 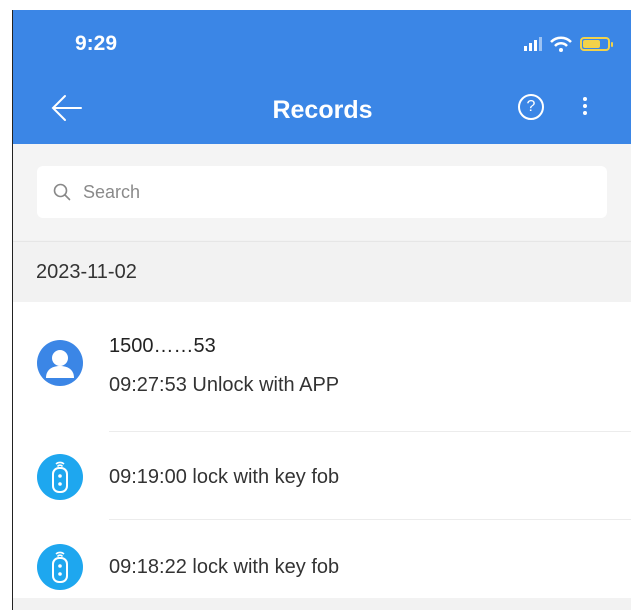 I want to click on status-time: 9:29, so click(x=96, y=43).